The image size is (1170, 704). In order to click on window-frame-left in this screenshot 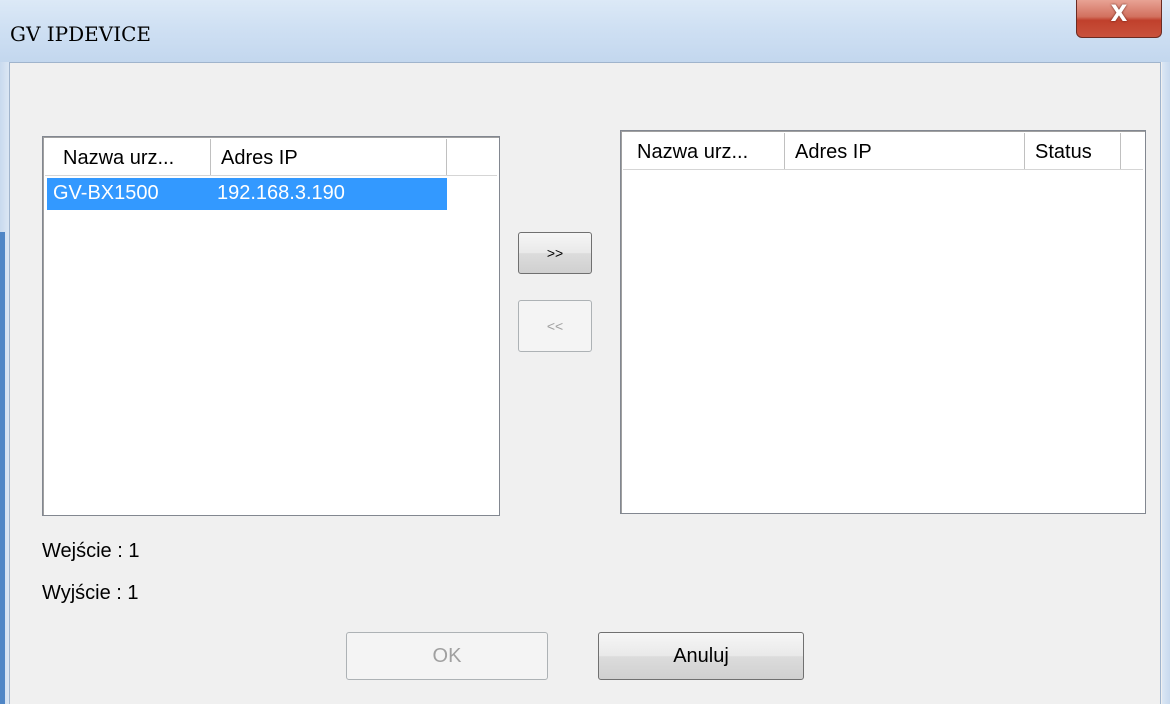, I will do `click(4, 383)`.